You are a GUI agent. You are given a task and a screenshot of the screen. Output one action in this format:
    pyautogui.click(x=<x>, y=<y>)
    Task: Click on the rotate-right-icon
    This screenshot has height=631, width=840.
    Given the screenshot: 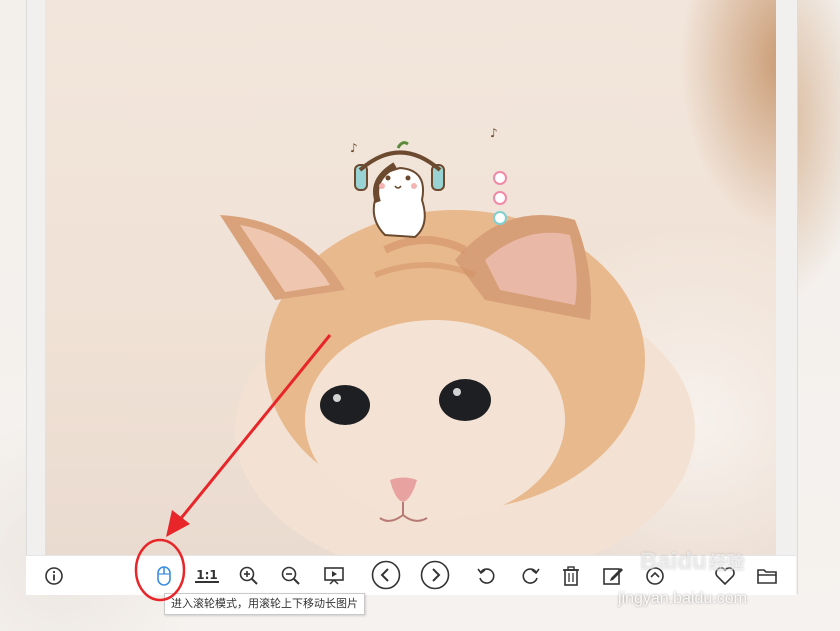 What is the action you would take?
    pyautogui.click(x=531, y=576)
    